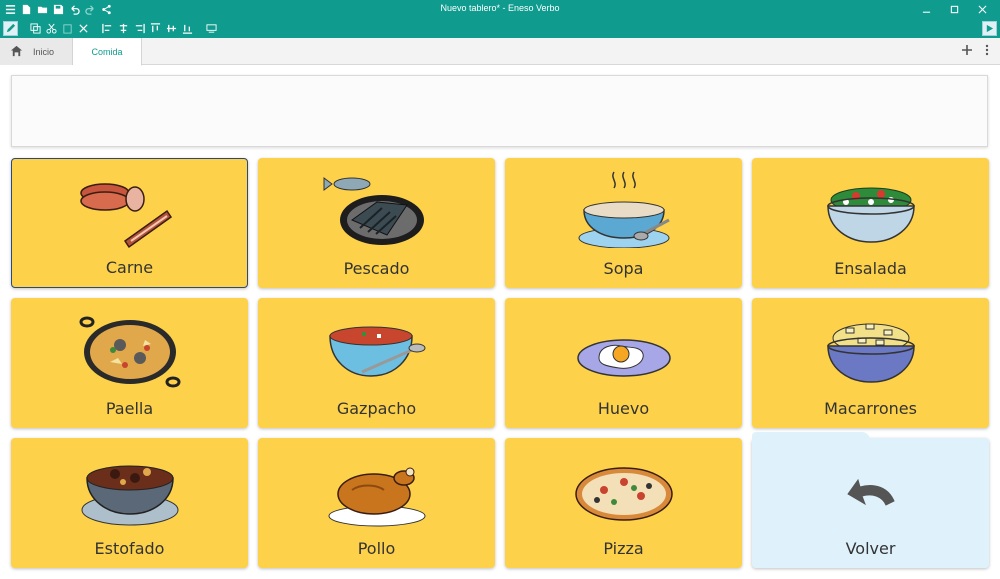  I want to click on cell-gazpacho: Gazpacho, so click(376, 363).